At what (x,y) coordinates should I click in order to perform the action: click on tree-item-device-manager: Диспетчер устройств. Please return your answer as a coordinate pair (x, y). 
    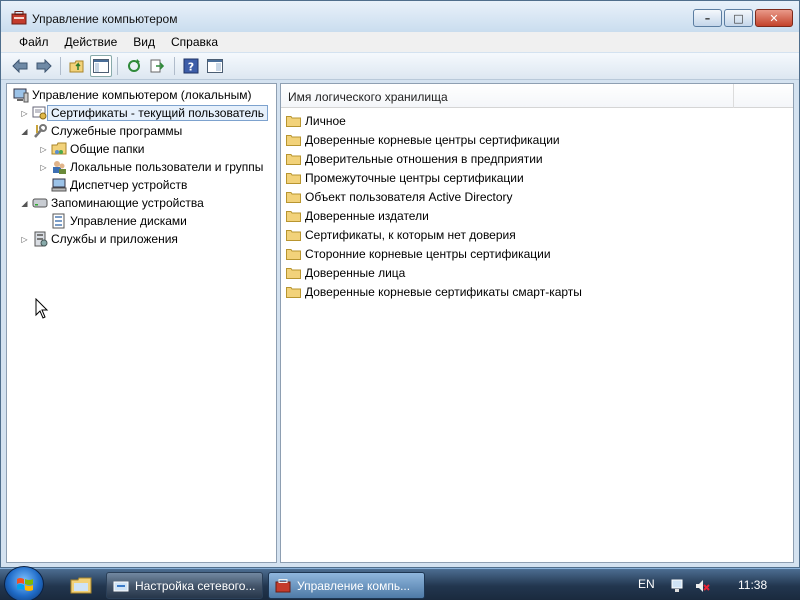
    Looking at the image, I should click on (118, 185).